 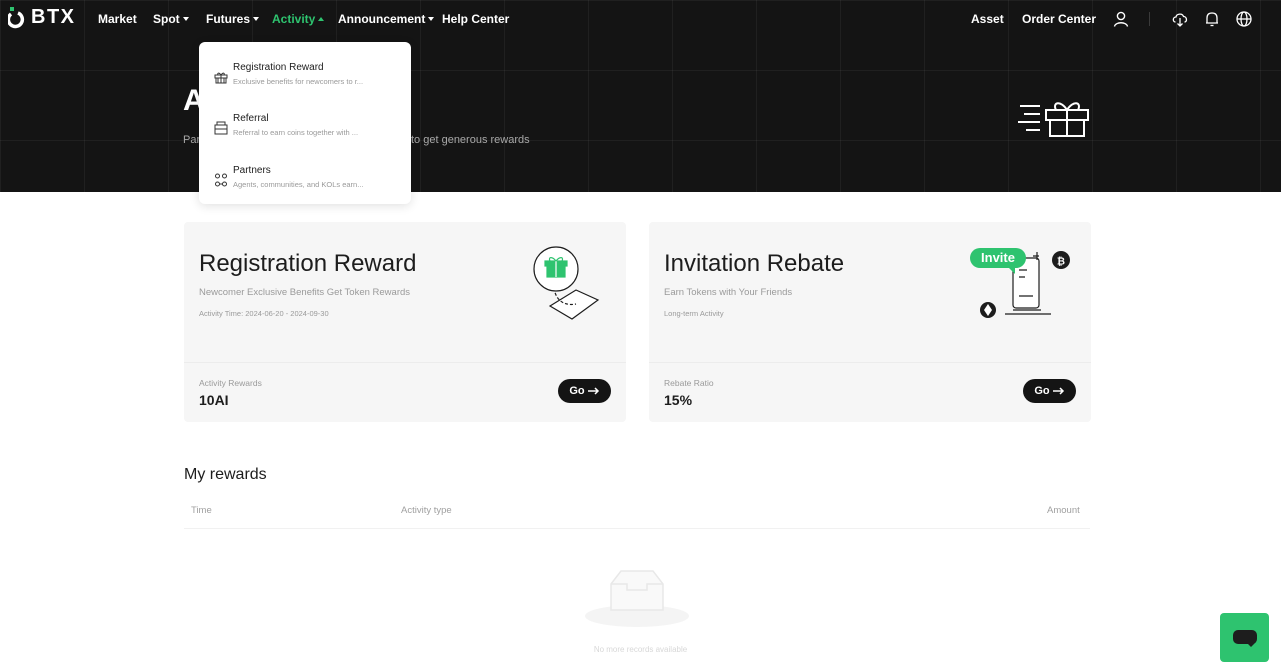 I want to click on nav-announcement: Announcement, so click(x=386, y=19).